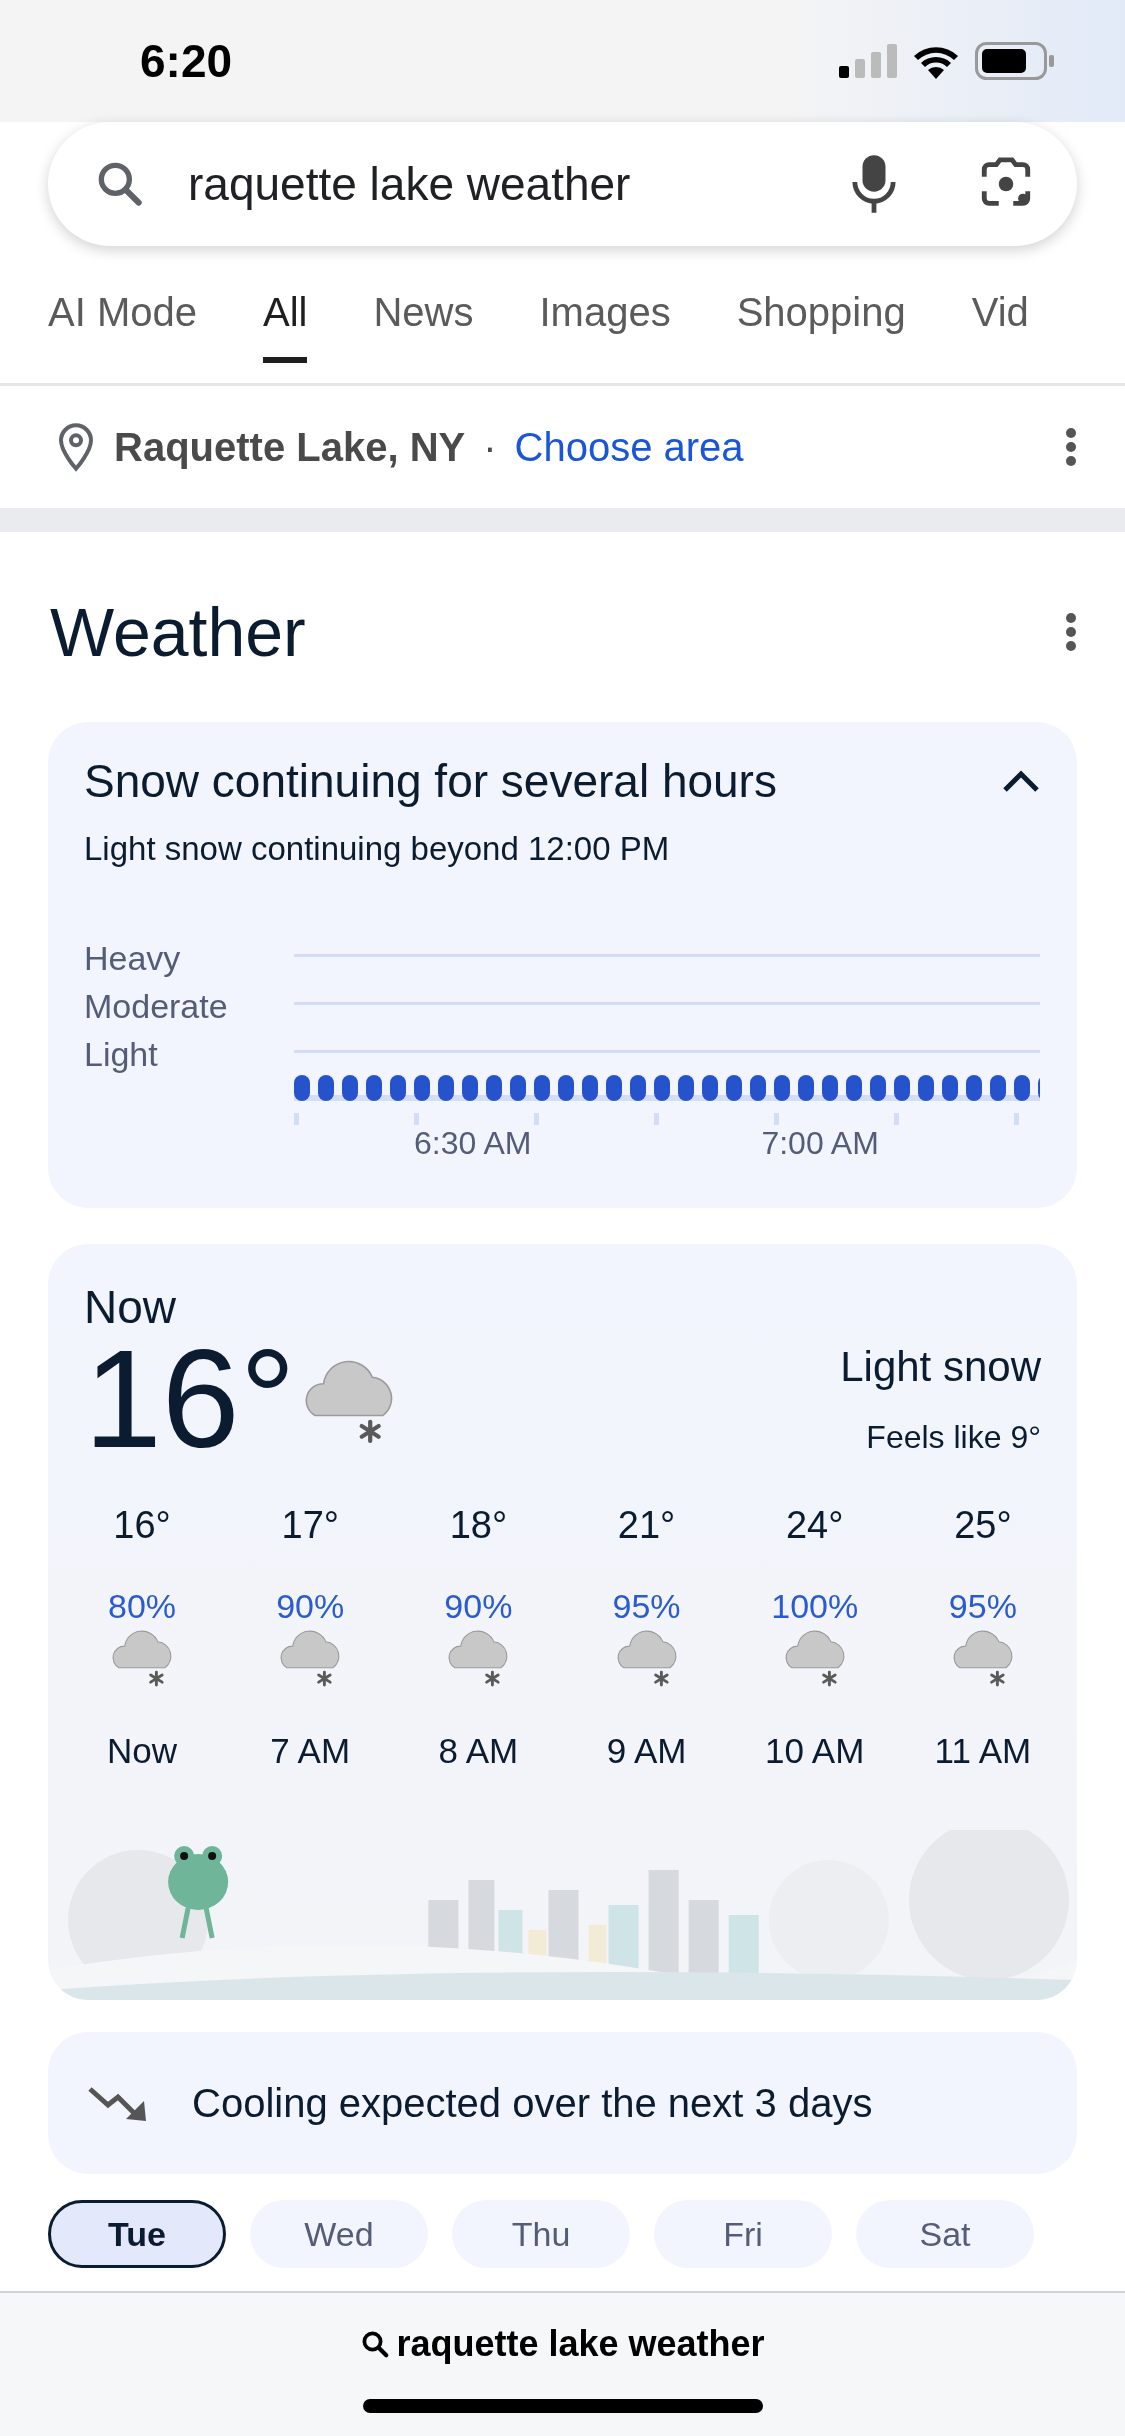 The height and width of the screenshot is (2436, 1125). I want to click on intensity-label: Moderate, so click(156, 1006).